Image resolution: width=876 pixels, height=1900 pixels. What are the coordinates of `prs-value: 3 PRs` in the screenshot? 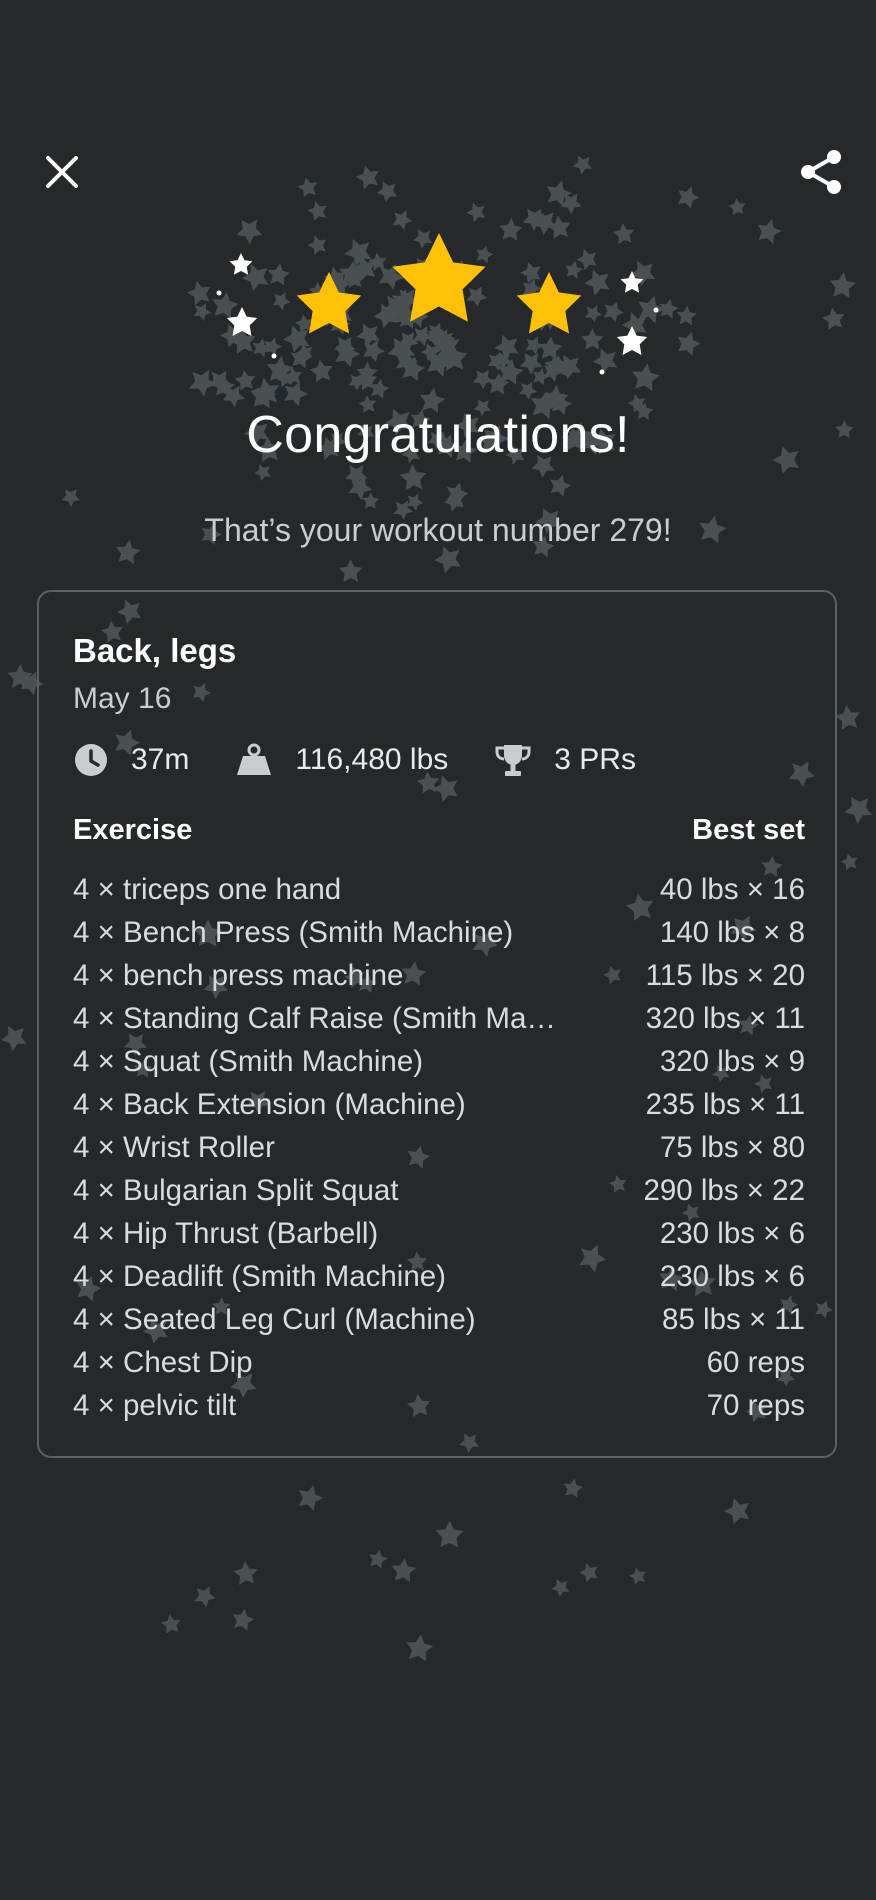 It's located at (595, 759).